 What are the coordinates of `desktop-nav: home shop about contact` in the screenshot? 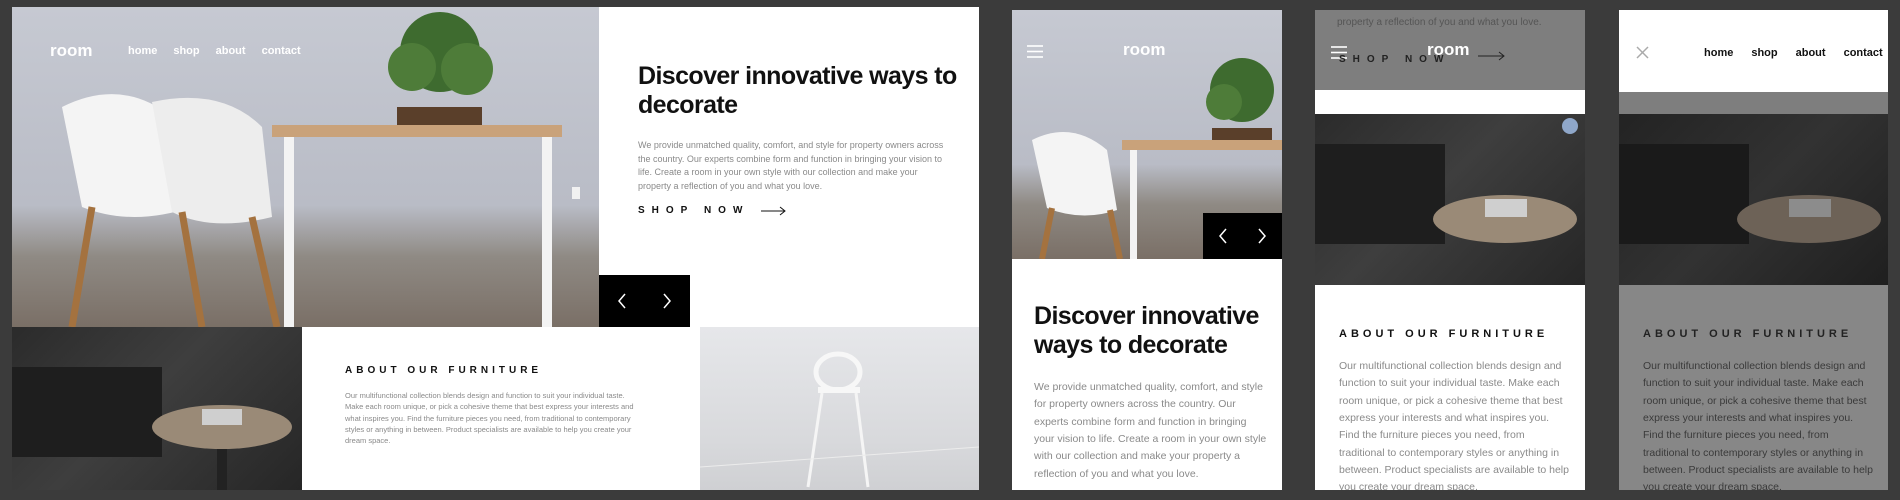 It's located at (222, 51).